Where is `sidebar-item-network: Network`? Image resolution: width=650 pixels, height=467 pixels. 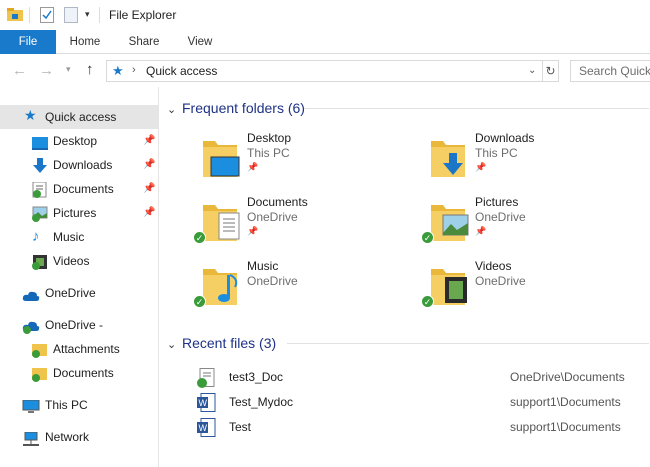 sidebar-item-network: Network is located at coordinates (79, 437).